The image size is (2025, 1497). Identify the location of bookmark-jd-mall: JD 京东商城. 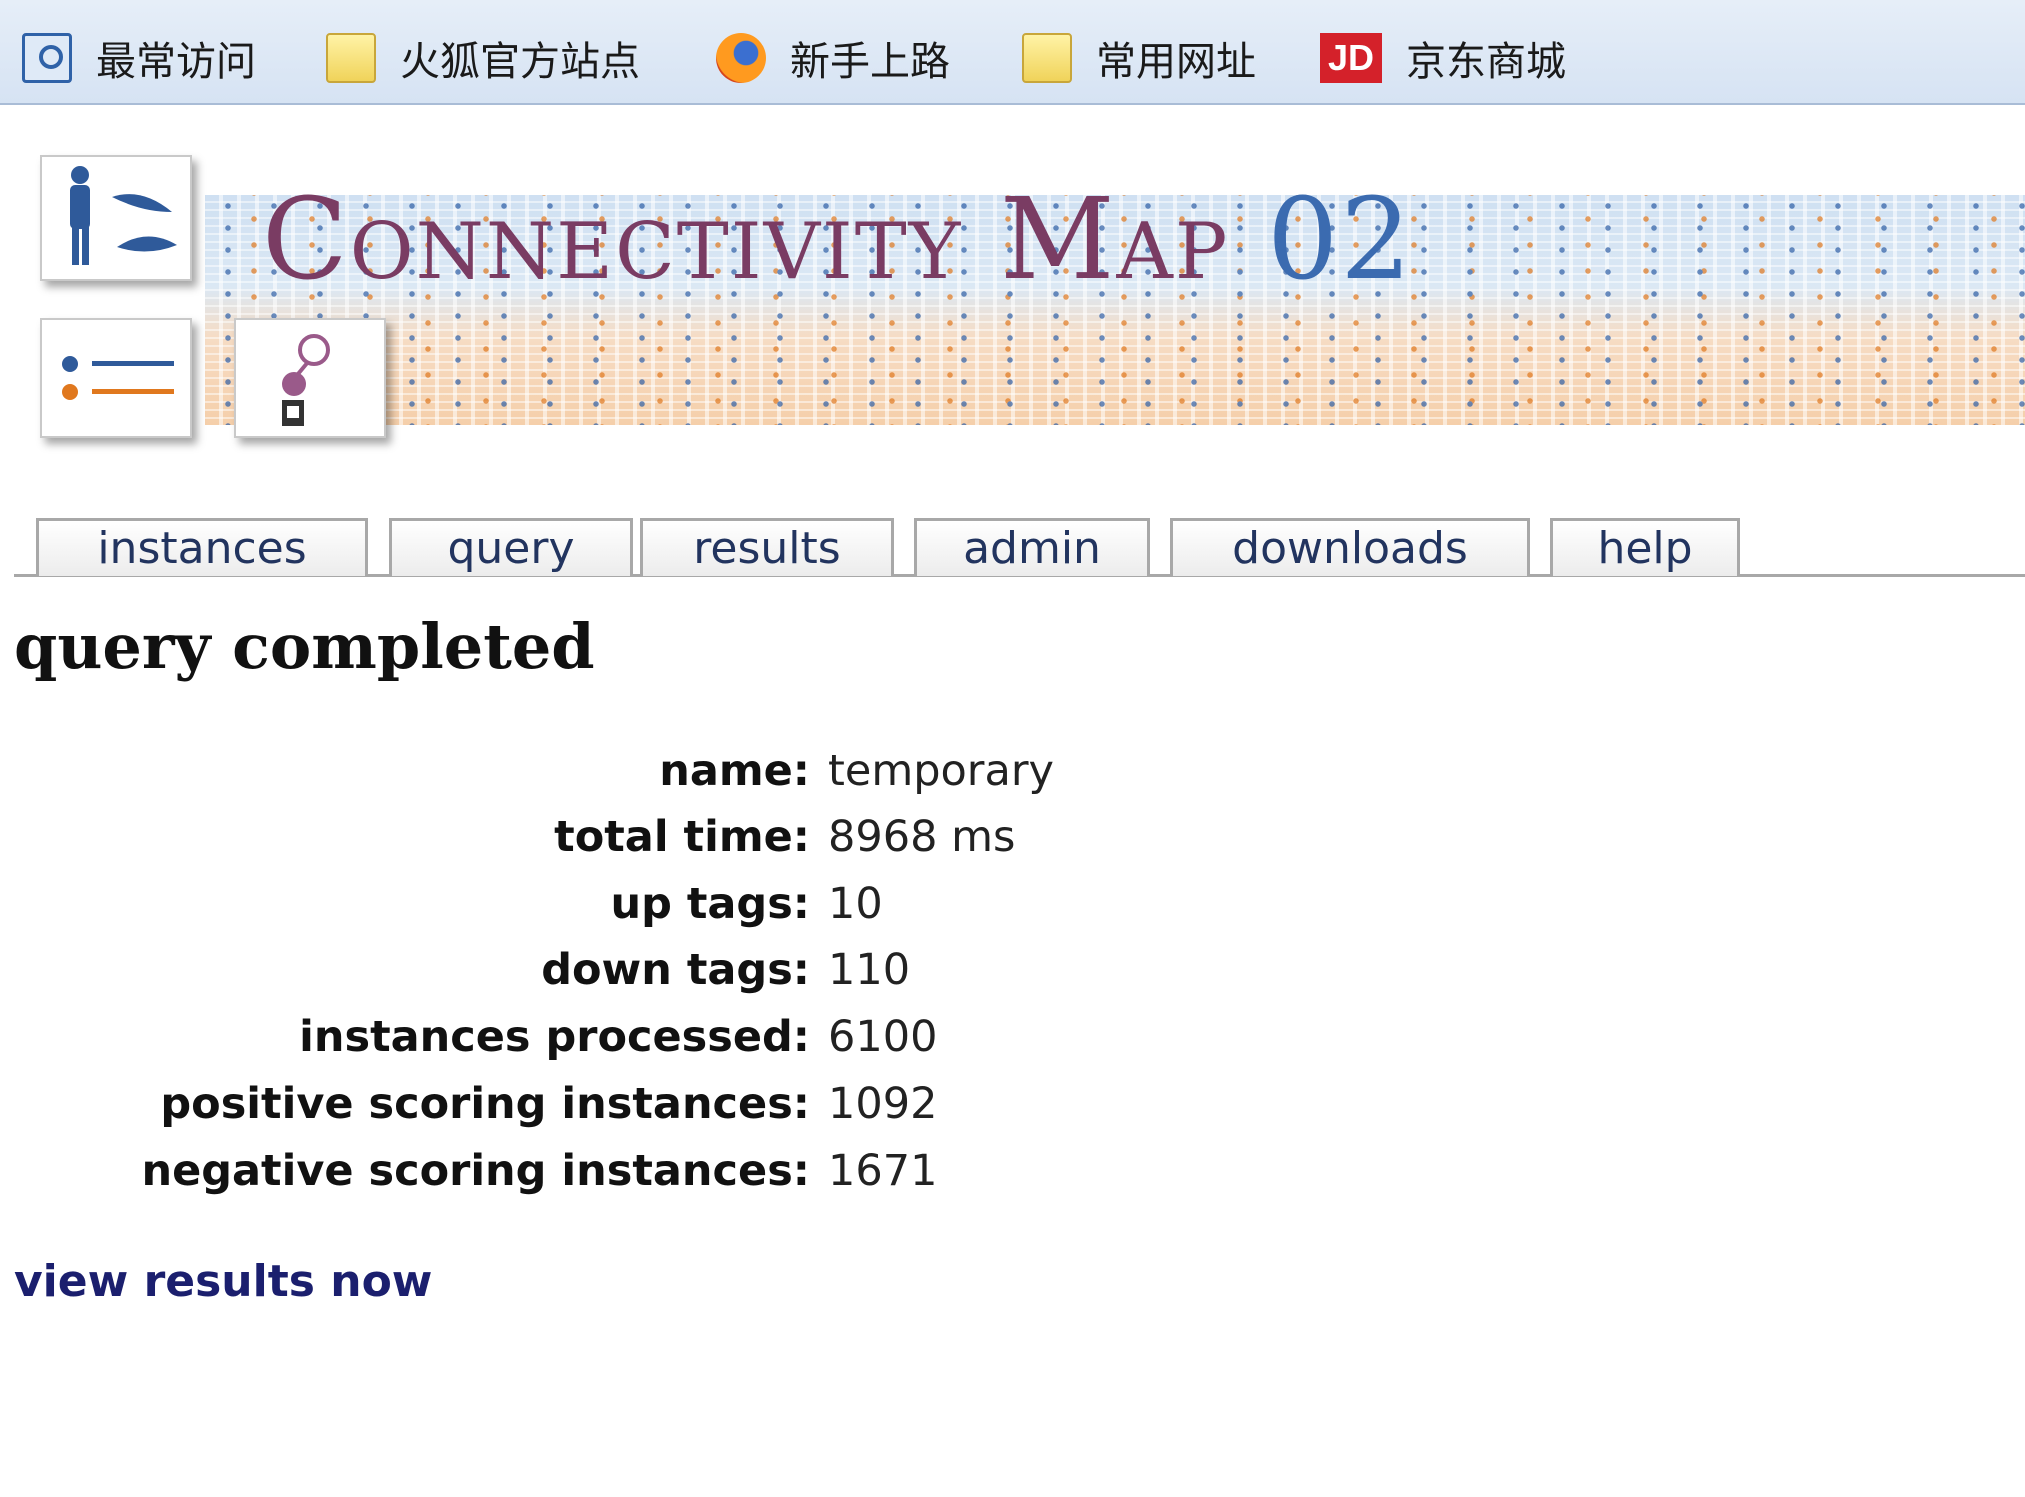
(1443, 58).